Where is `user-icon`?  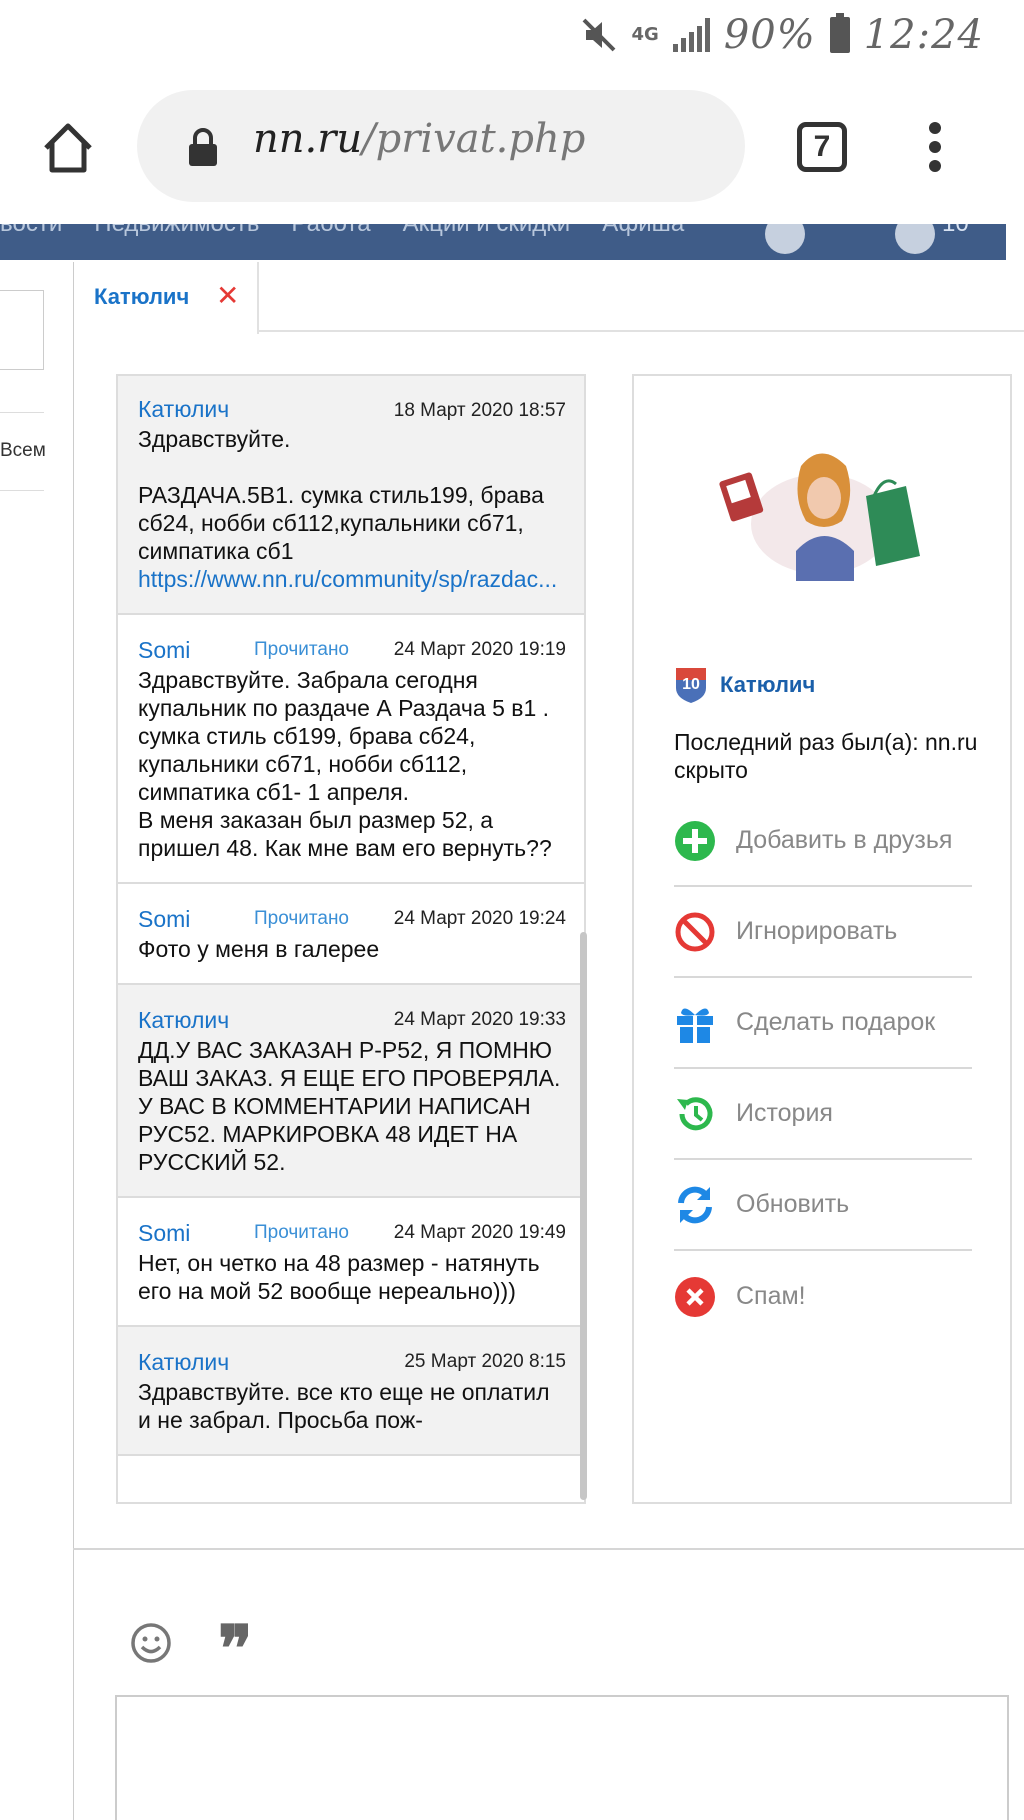
user-icon is located at coordinates (785, 239).